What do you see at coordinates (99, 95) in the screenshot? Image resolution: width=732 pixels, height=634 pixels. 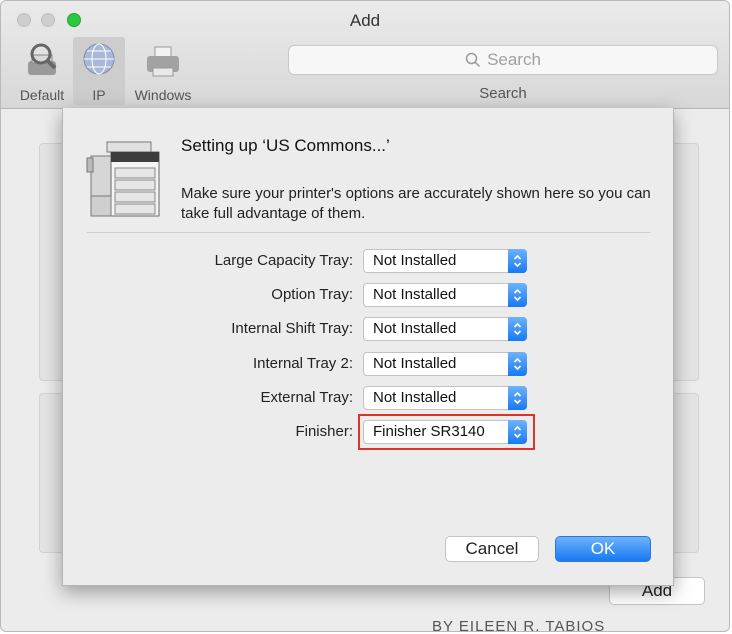 I see `toolbar-ip-label: IP` at bounding box center [99, 95].